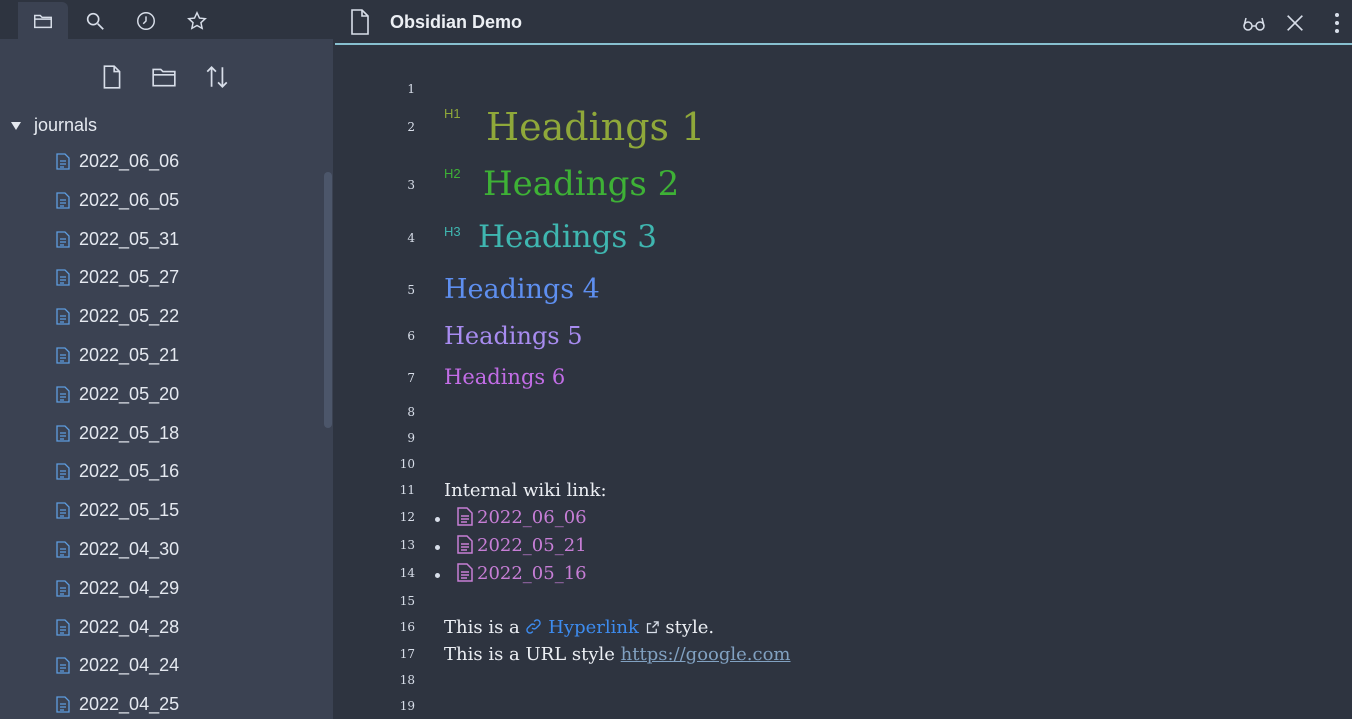 This screenshot has height=719, width=1352. Describe the element at coordinates (407, 706) in the screenshot. I see `line-number: 19` at that location.